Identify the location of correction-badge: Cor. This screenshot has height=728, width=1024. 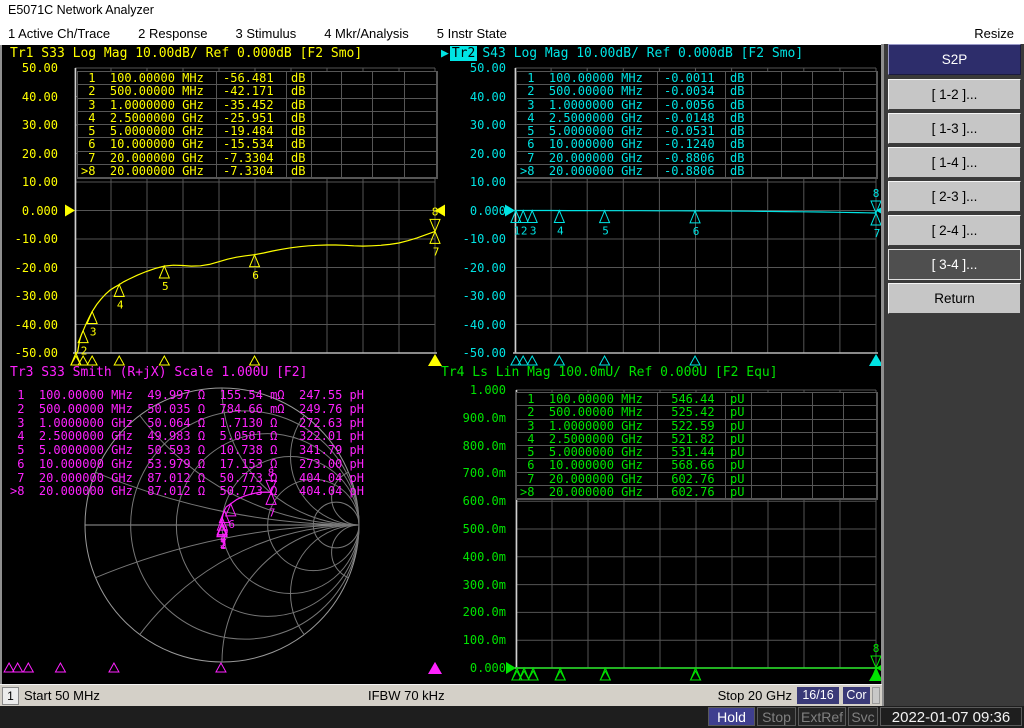
(856, 695).